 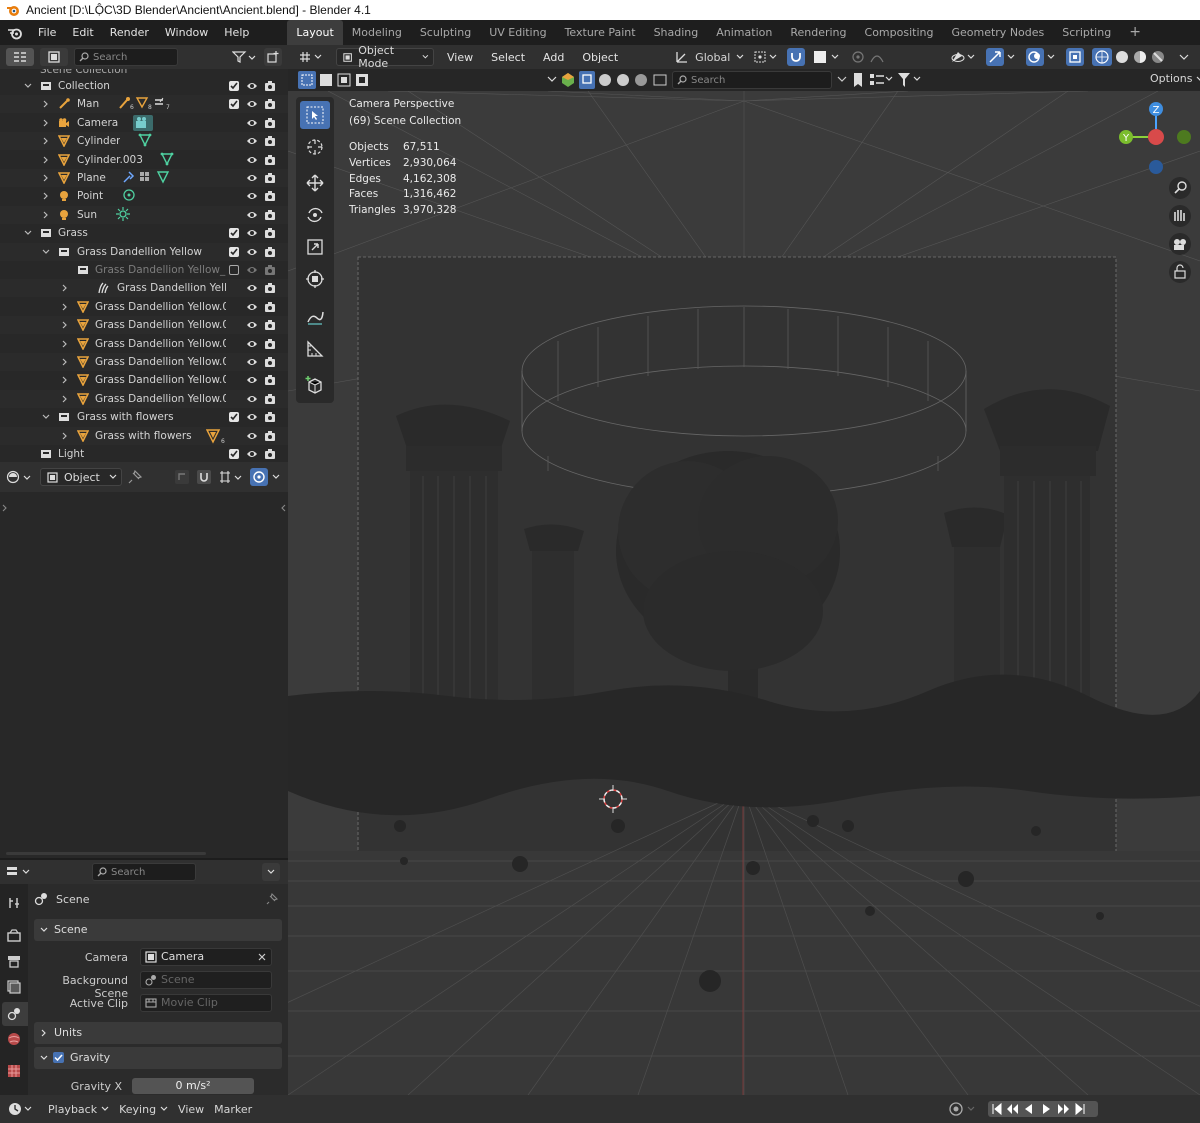 I want to click on annotate-tool, so click(x=315, y=317).